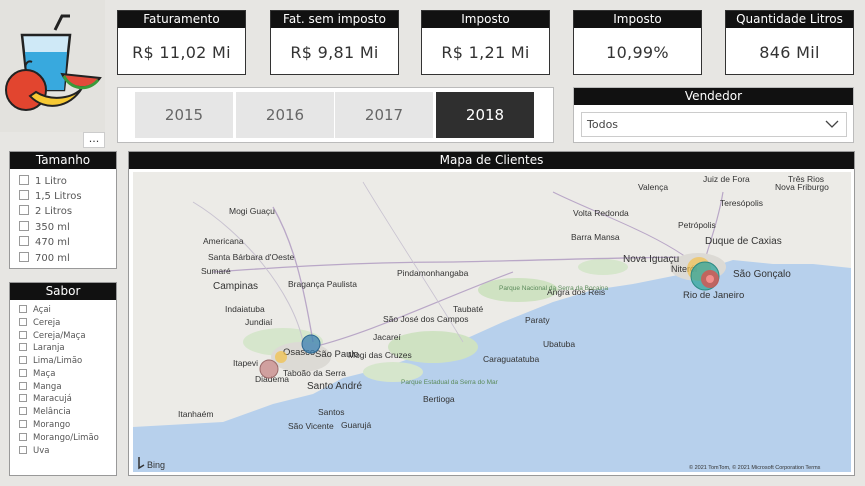 The height and width of the screenshot is (486, 865). I want to click on year-slicer: 2015 2016 2017 2018, so click(335, 115).